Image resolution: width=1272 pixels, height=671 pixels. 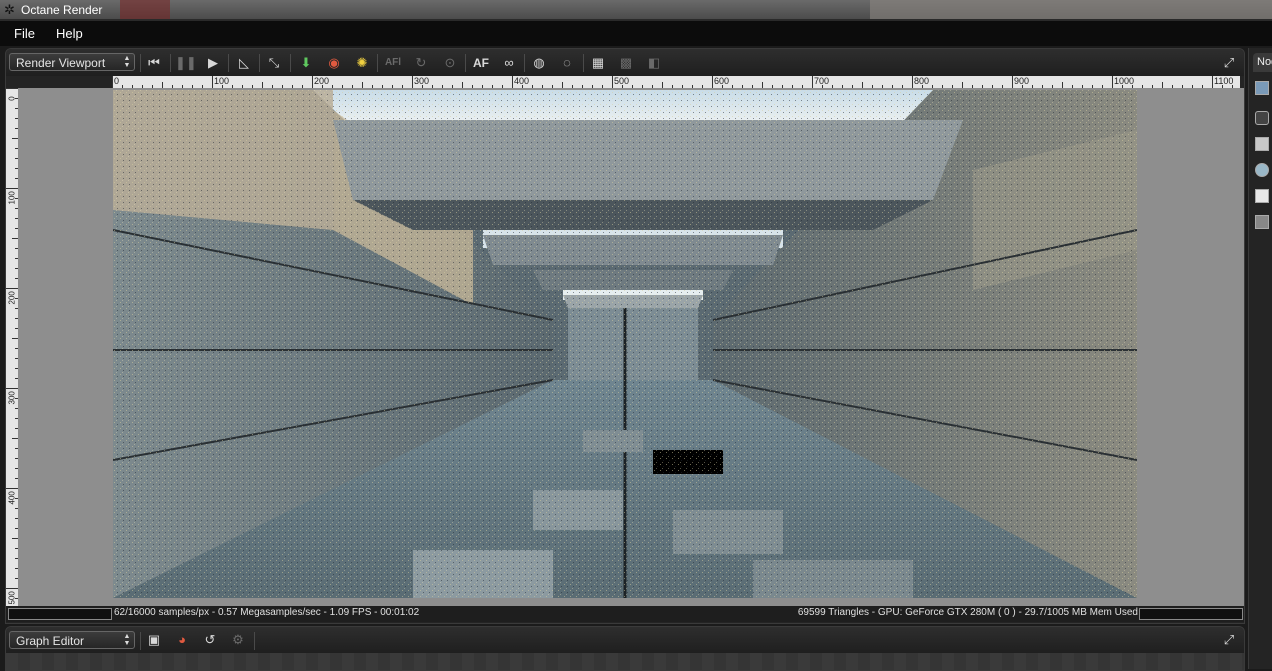 What do you see at coordinates (362, 63) in the screenshot?
I see `light-icon: ✺` at bounding box center [362, 63].